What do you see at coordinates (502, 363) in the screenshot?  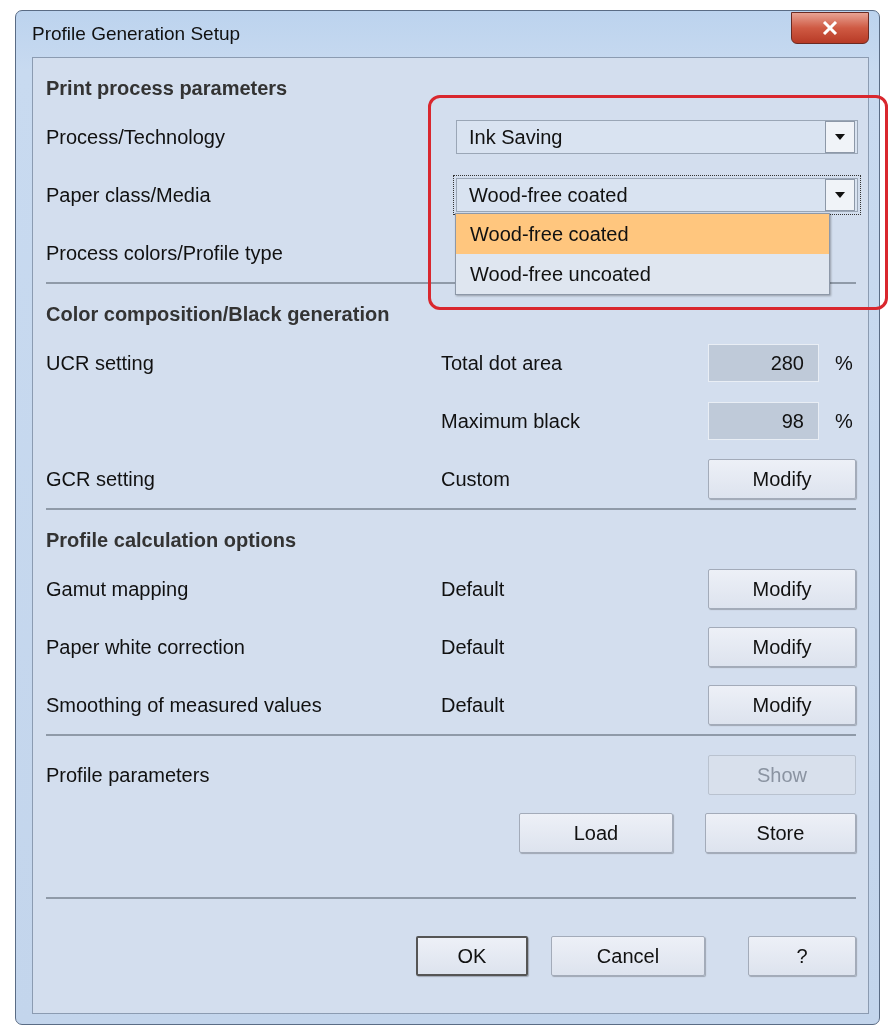 I see `field-caption: Total dot area` at bounding box center [502, 363].